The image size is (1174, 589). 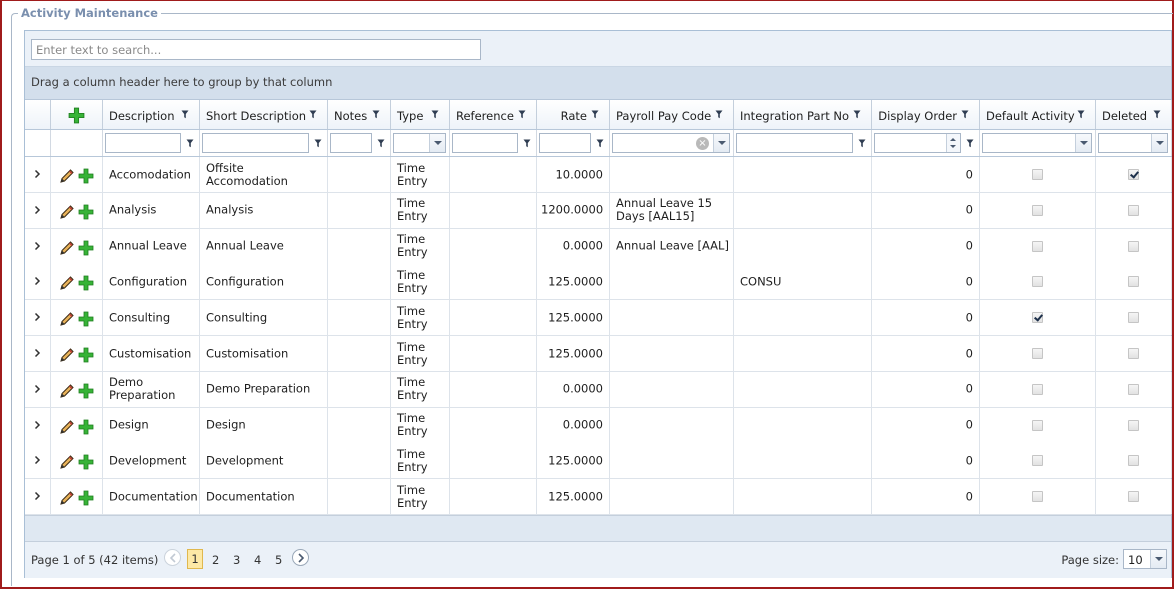 What do you see at coordinates (215, 560) in the screenshot?
I see `page-button-2: 2` at bounding box center [215, 560].